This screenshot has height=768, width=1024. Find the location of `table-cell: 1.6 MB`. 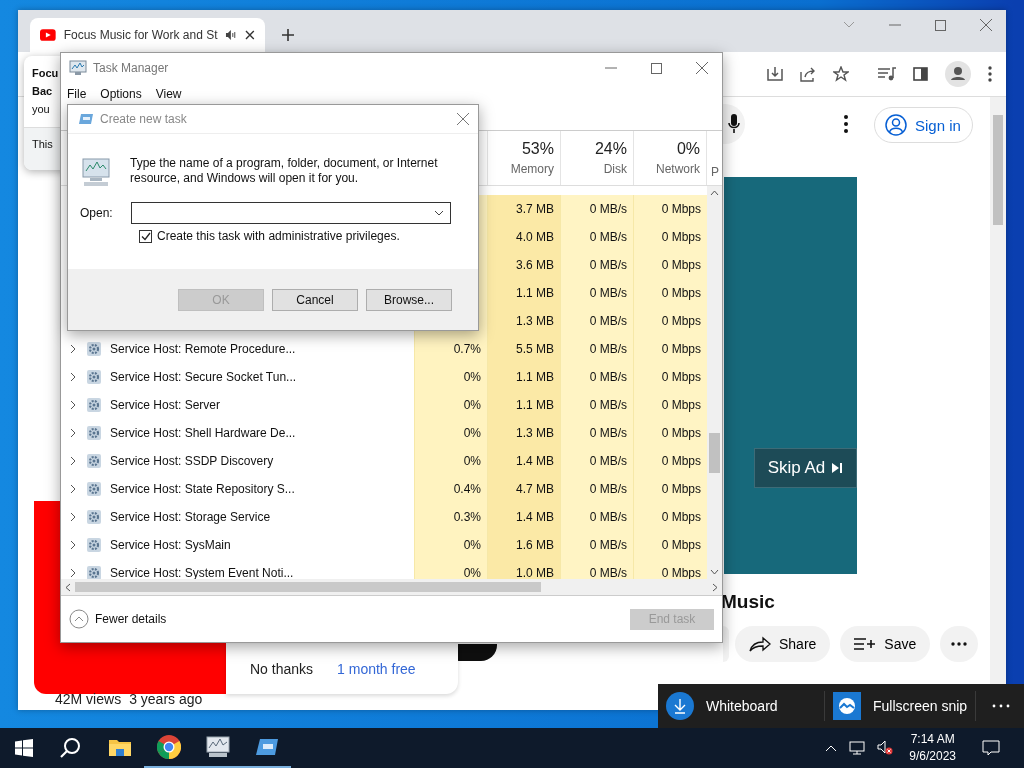

table-cell: 1.6 MB is located at coordinates (523, 545).